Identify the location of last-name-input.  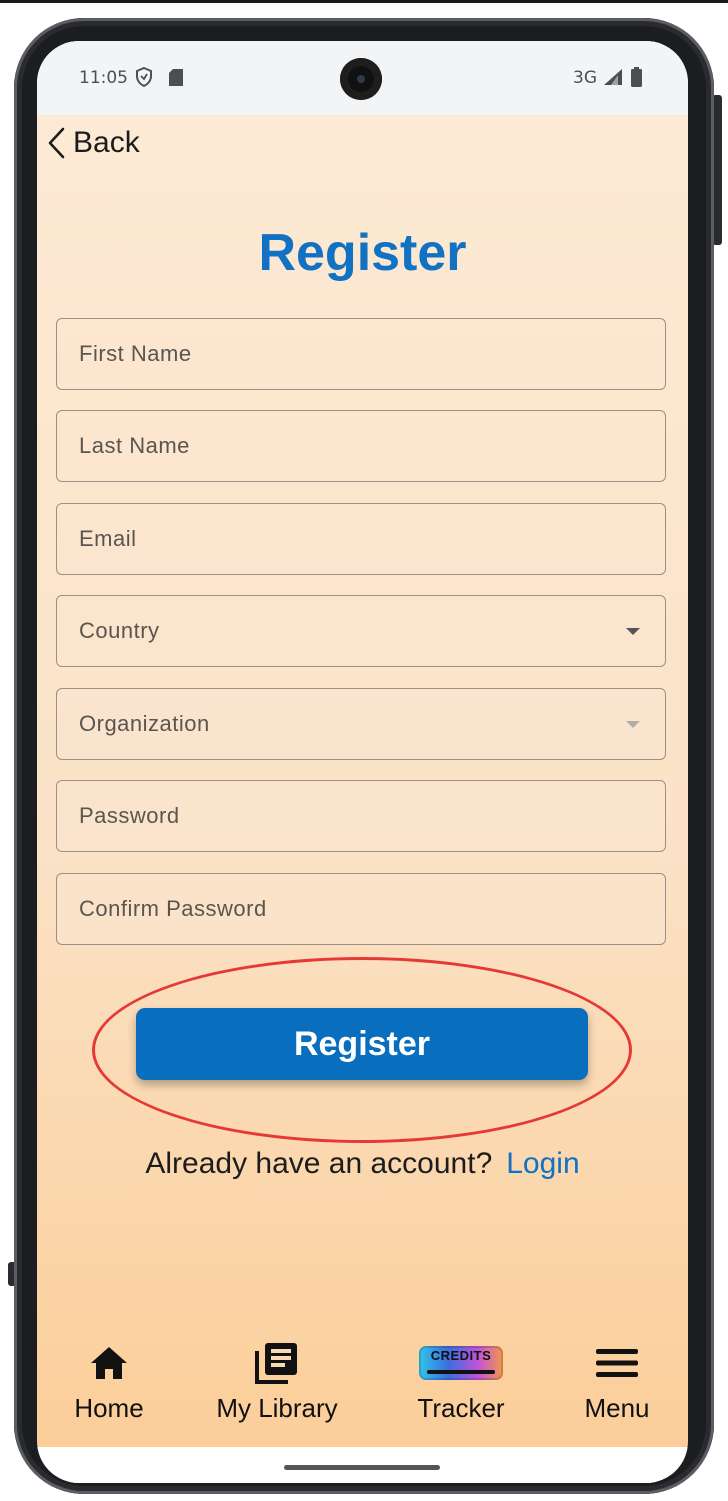
(349, 446).